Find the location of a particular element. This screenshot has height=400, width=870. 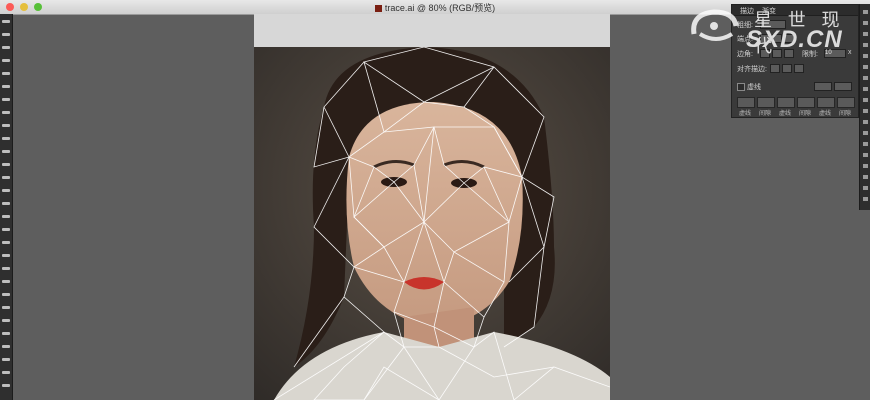

dashed-line-label: 虚线 is located at coordinates (754, 87).